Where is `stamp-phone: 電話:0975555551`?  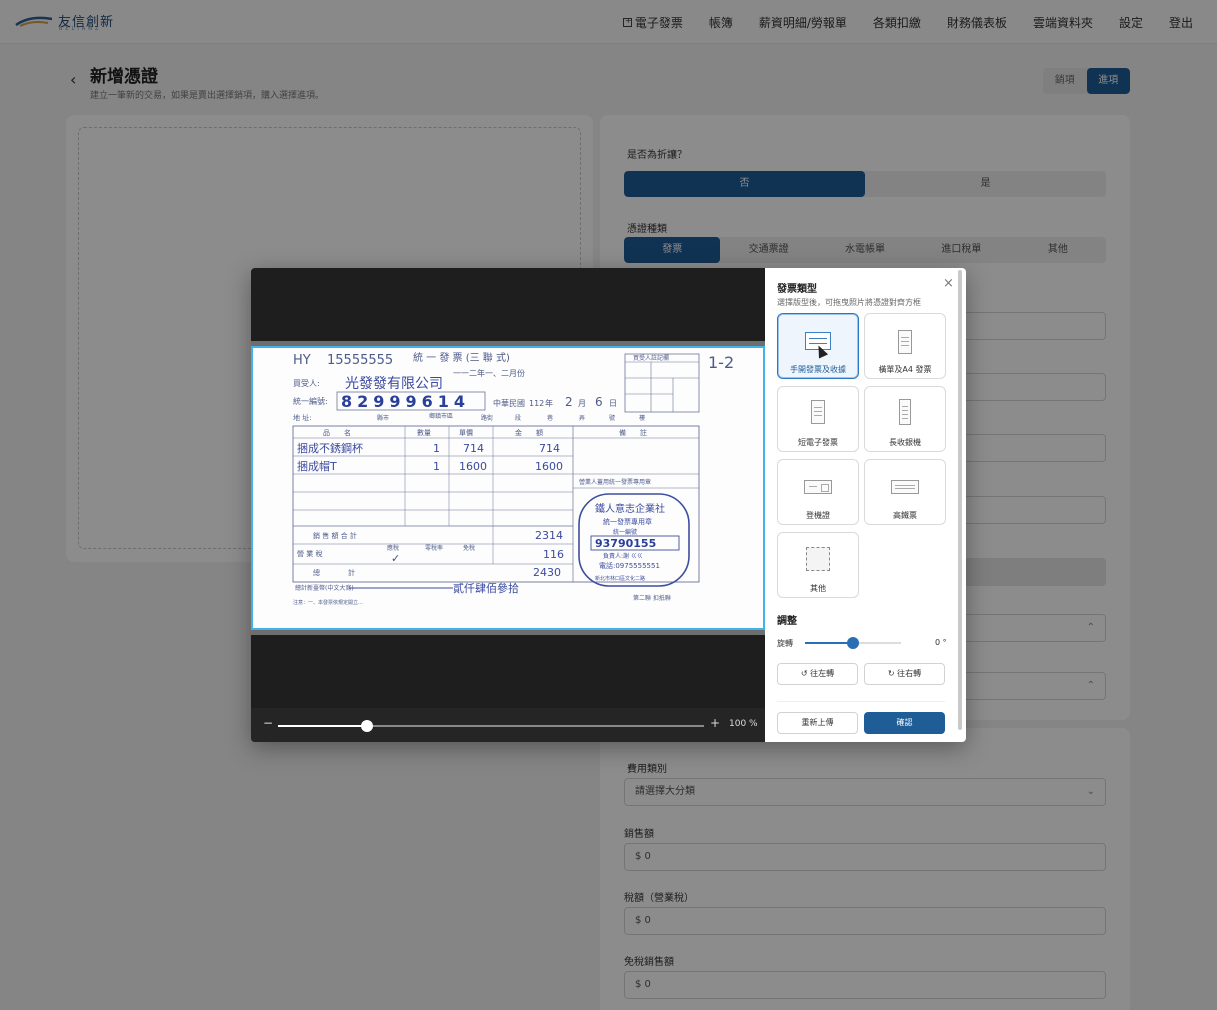
stamp-phone: 電話:0975555551 is located at coordinates (629, 565).